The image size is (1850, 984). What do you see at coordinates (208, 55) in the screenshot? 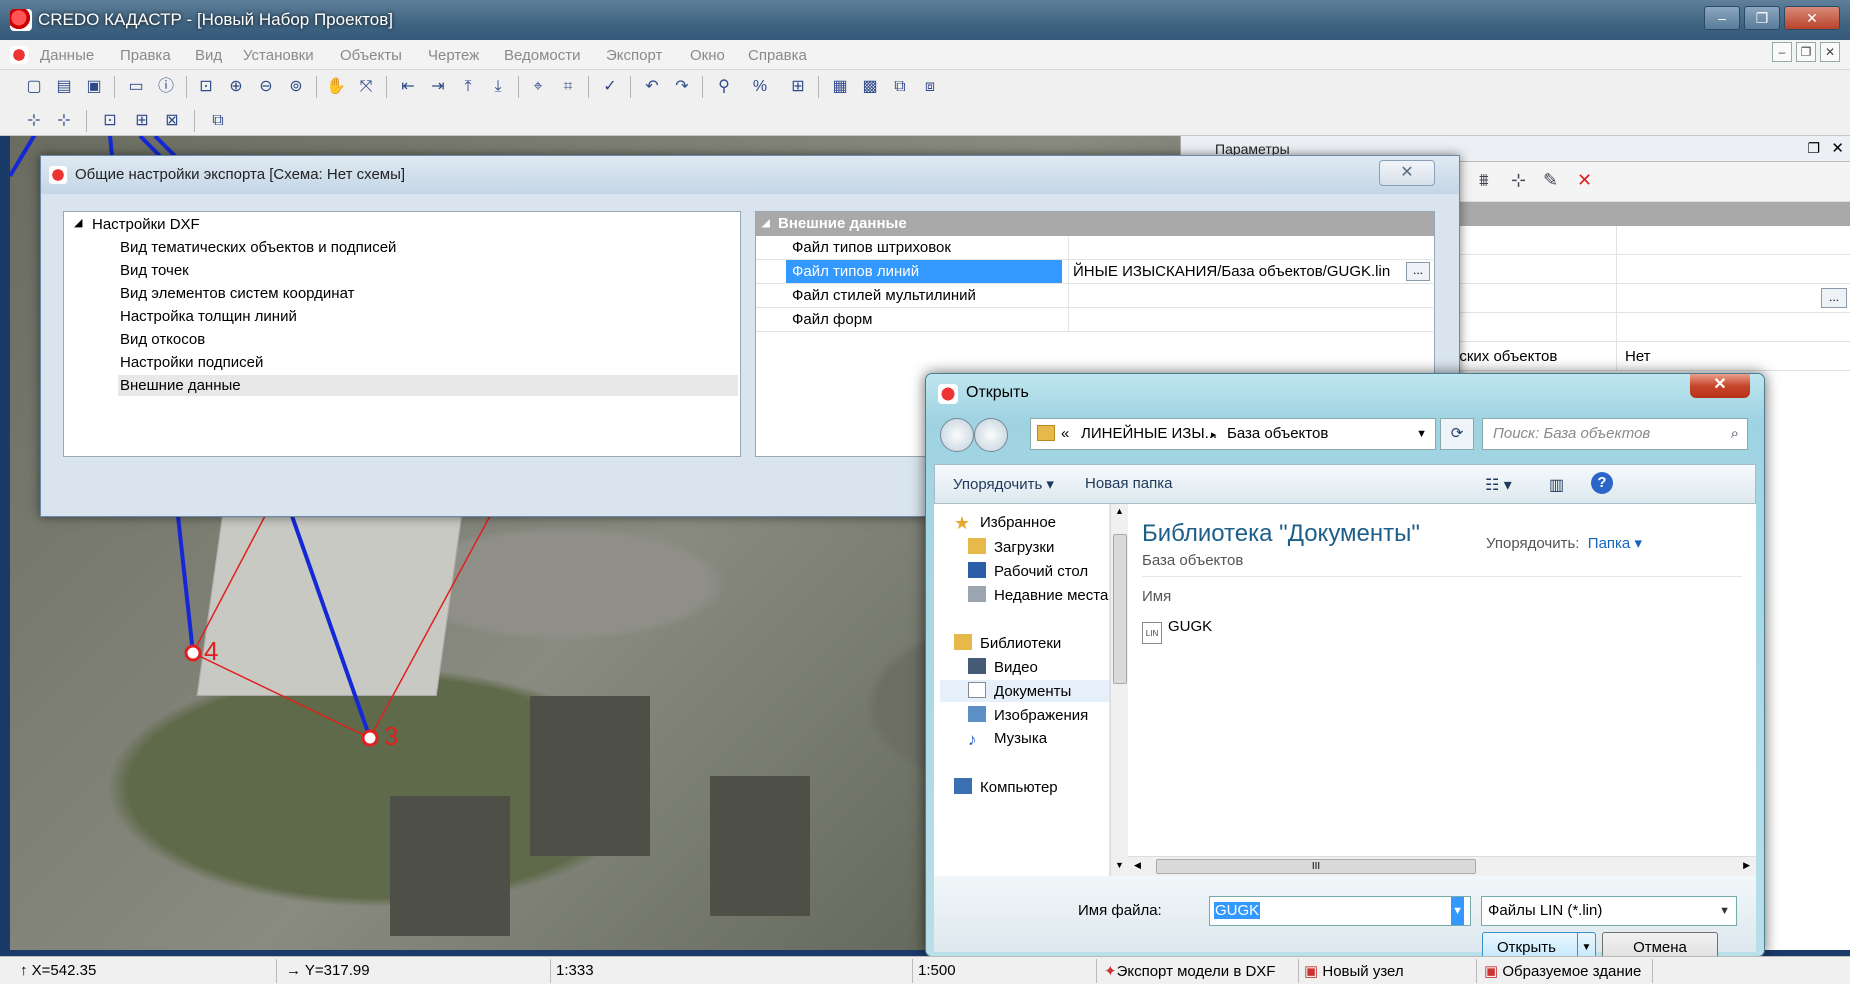
I see `menu-view: Вид` at bounding box center [208, 55].